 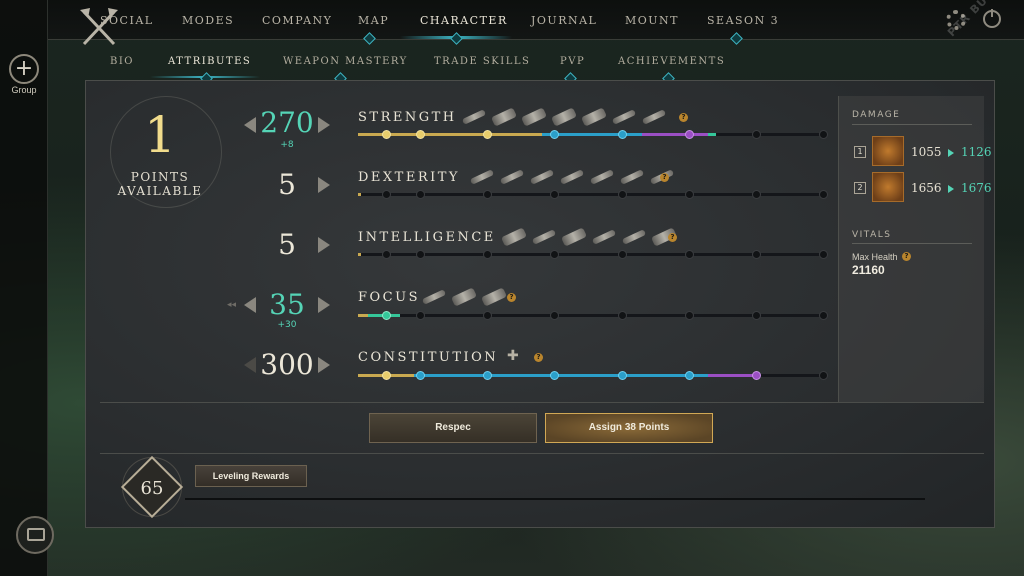 I want to click on weapon-slot-2-new-damage: 1676, so click(x=976, y=188).